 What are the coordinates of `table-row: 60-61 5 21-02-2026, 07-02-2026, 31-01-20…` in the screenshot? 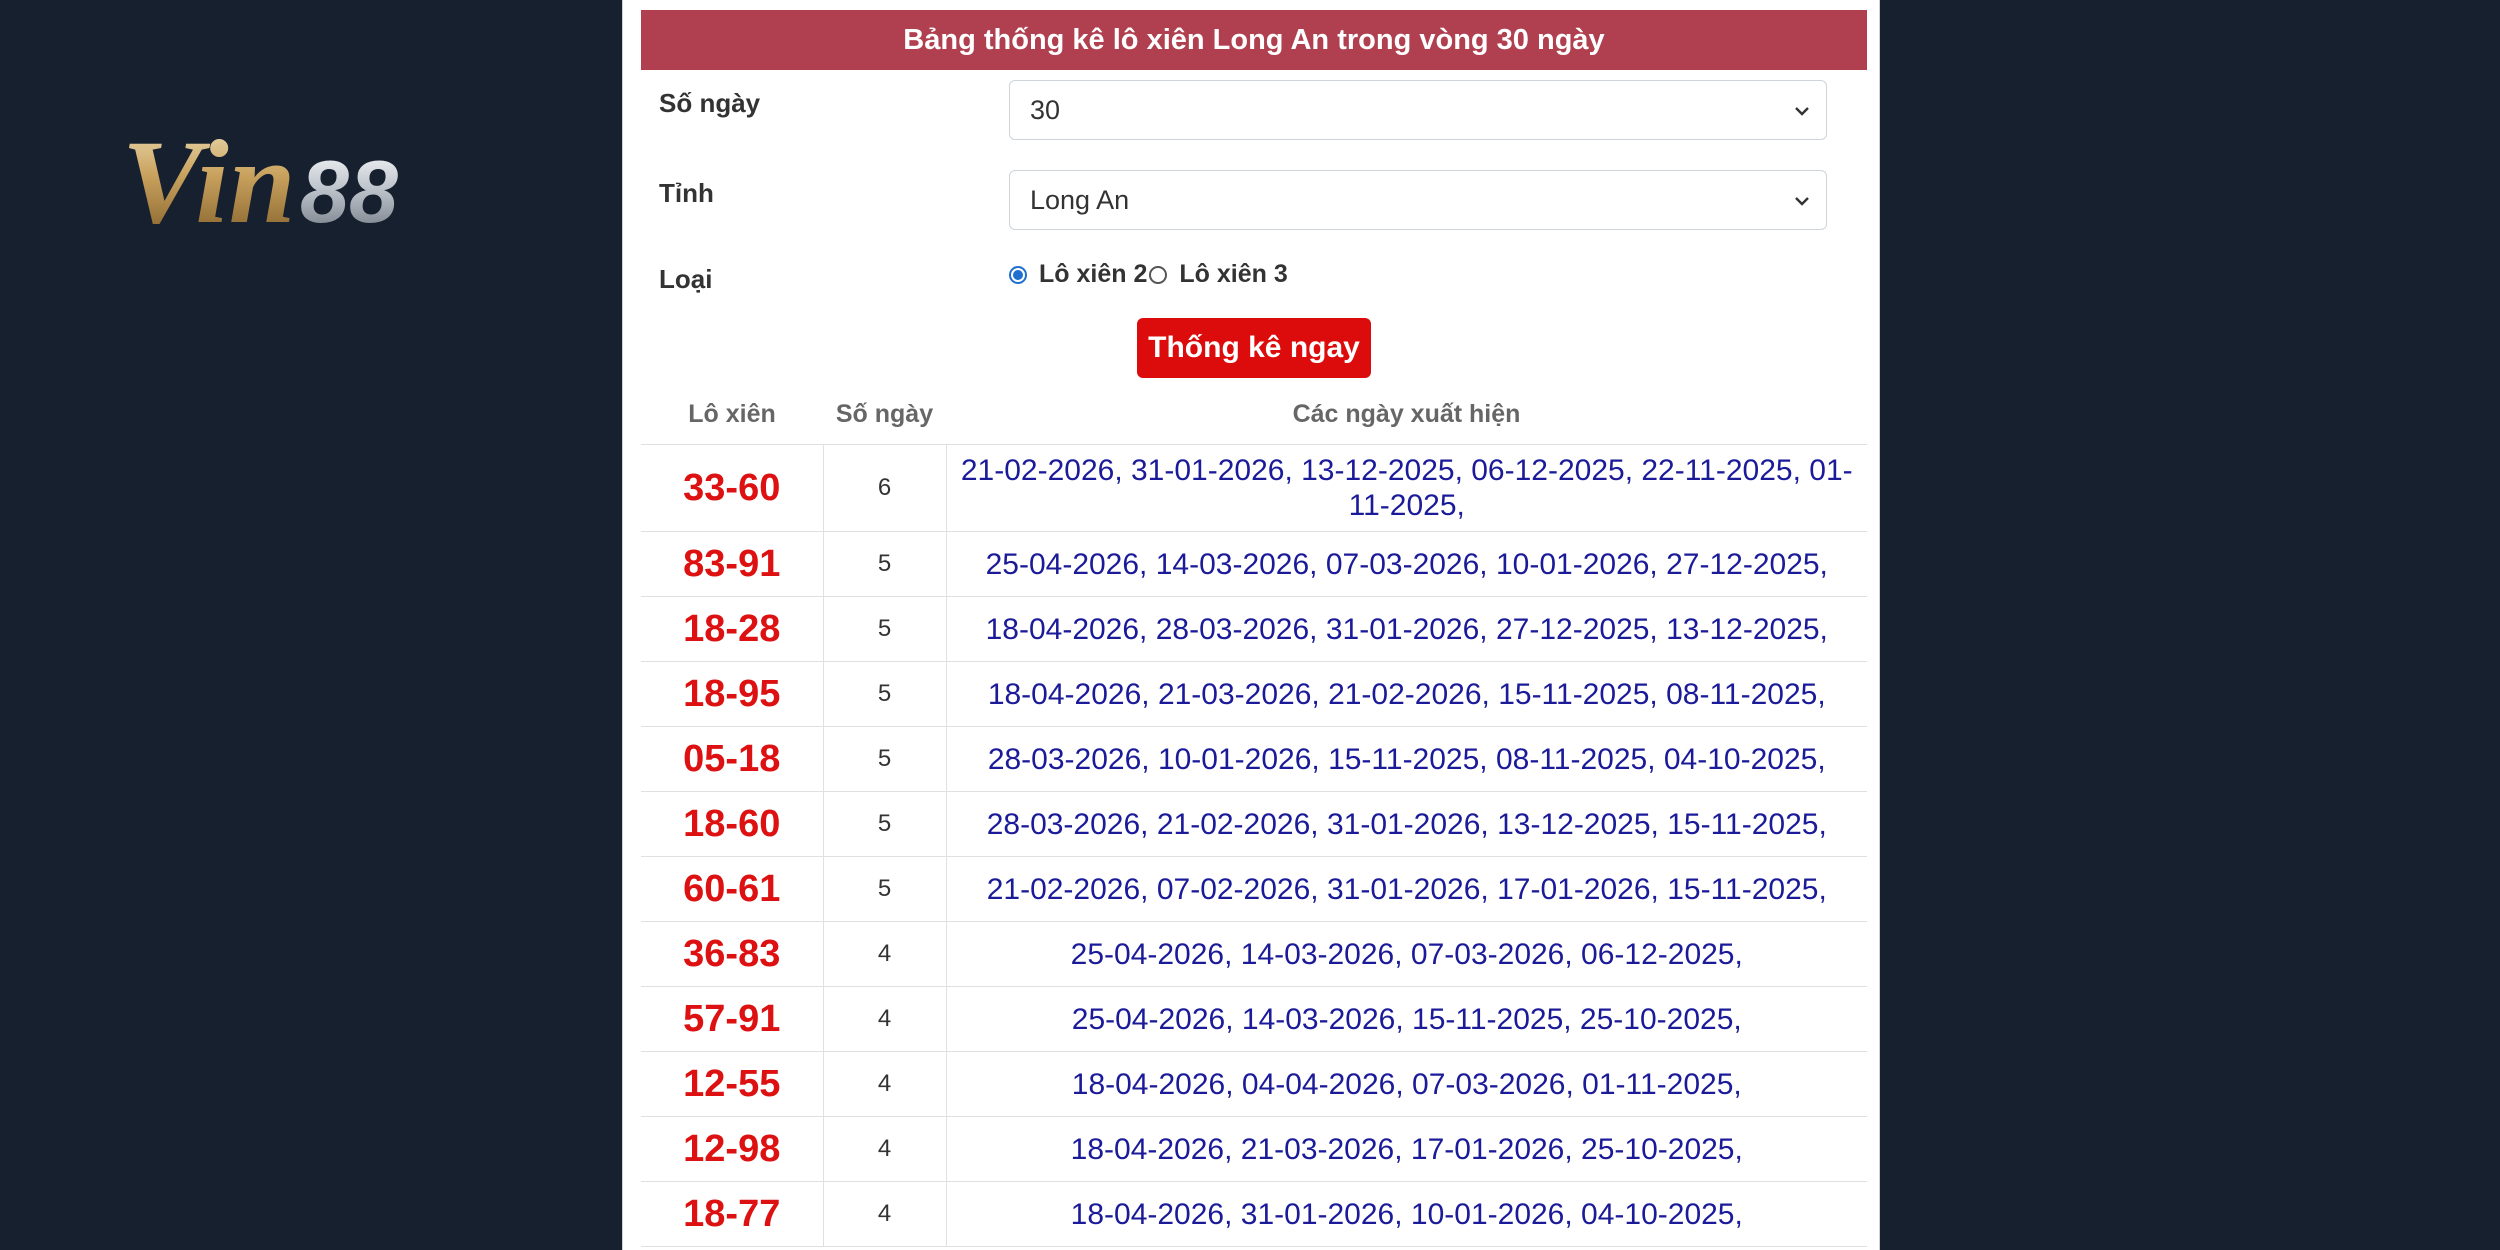 It's located at (1254, 889).